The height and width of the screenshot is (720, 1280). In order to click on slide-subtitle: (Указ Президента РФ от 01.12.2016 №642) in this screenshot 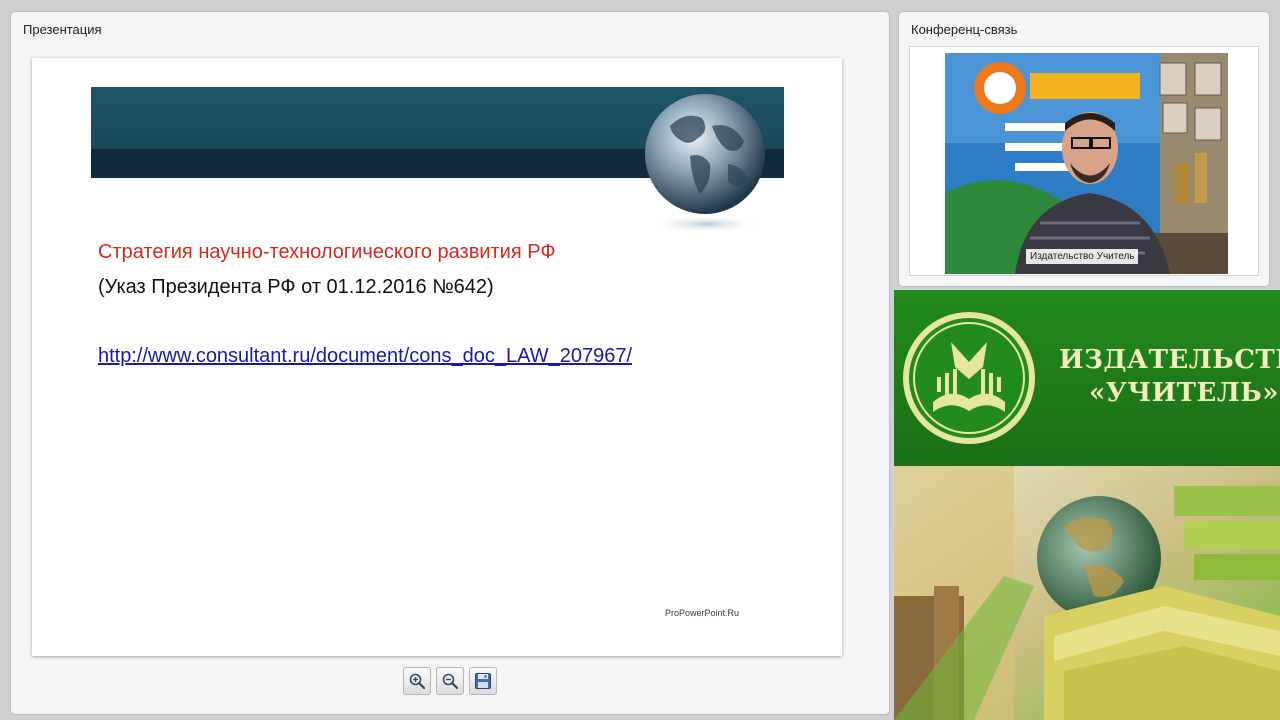, I will do `click(296, 287)`.